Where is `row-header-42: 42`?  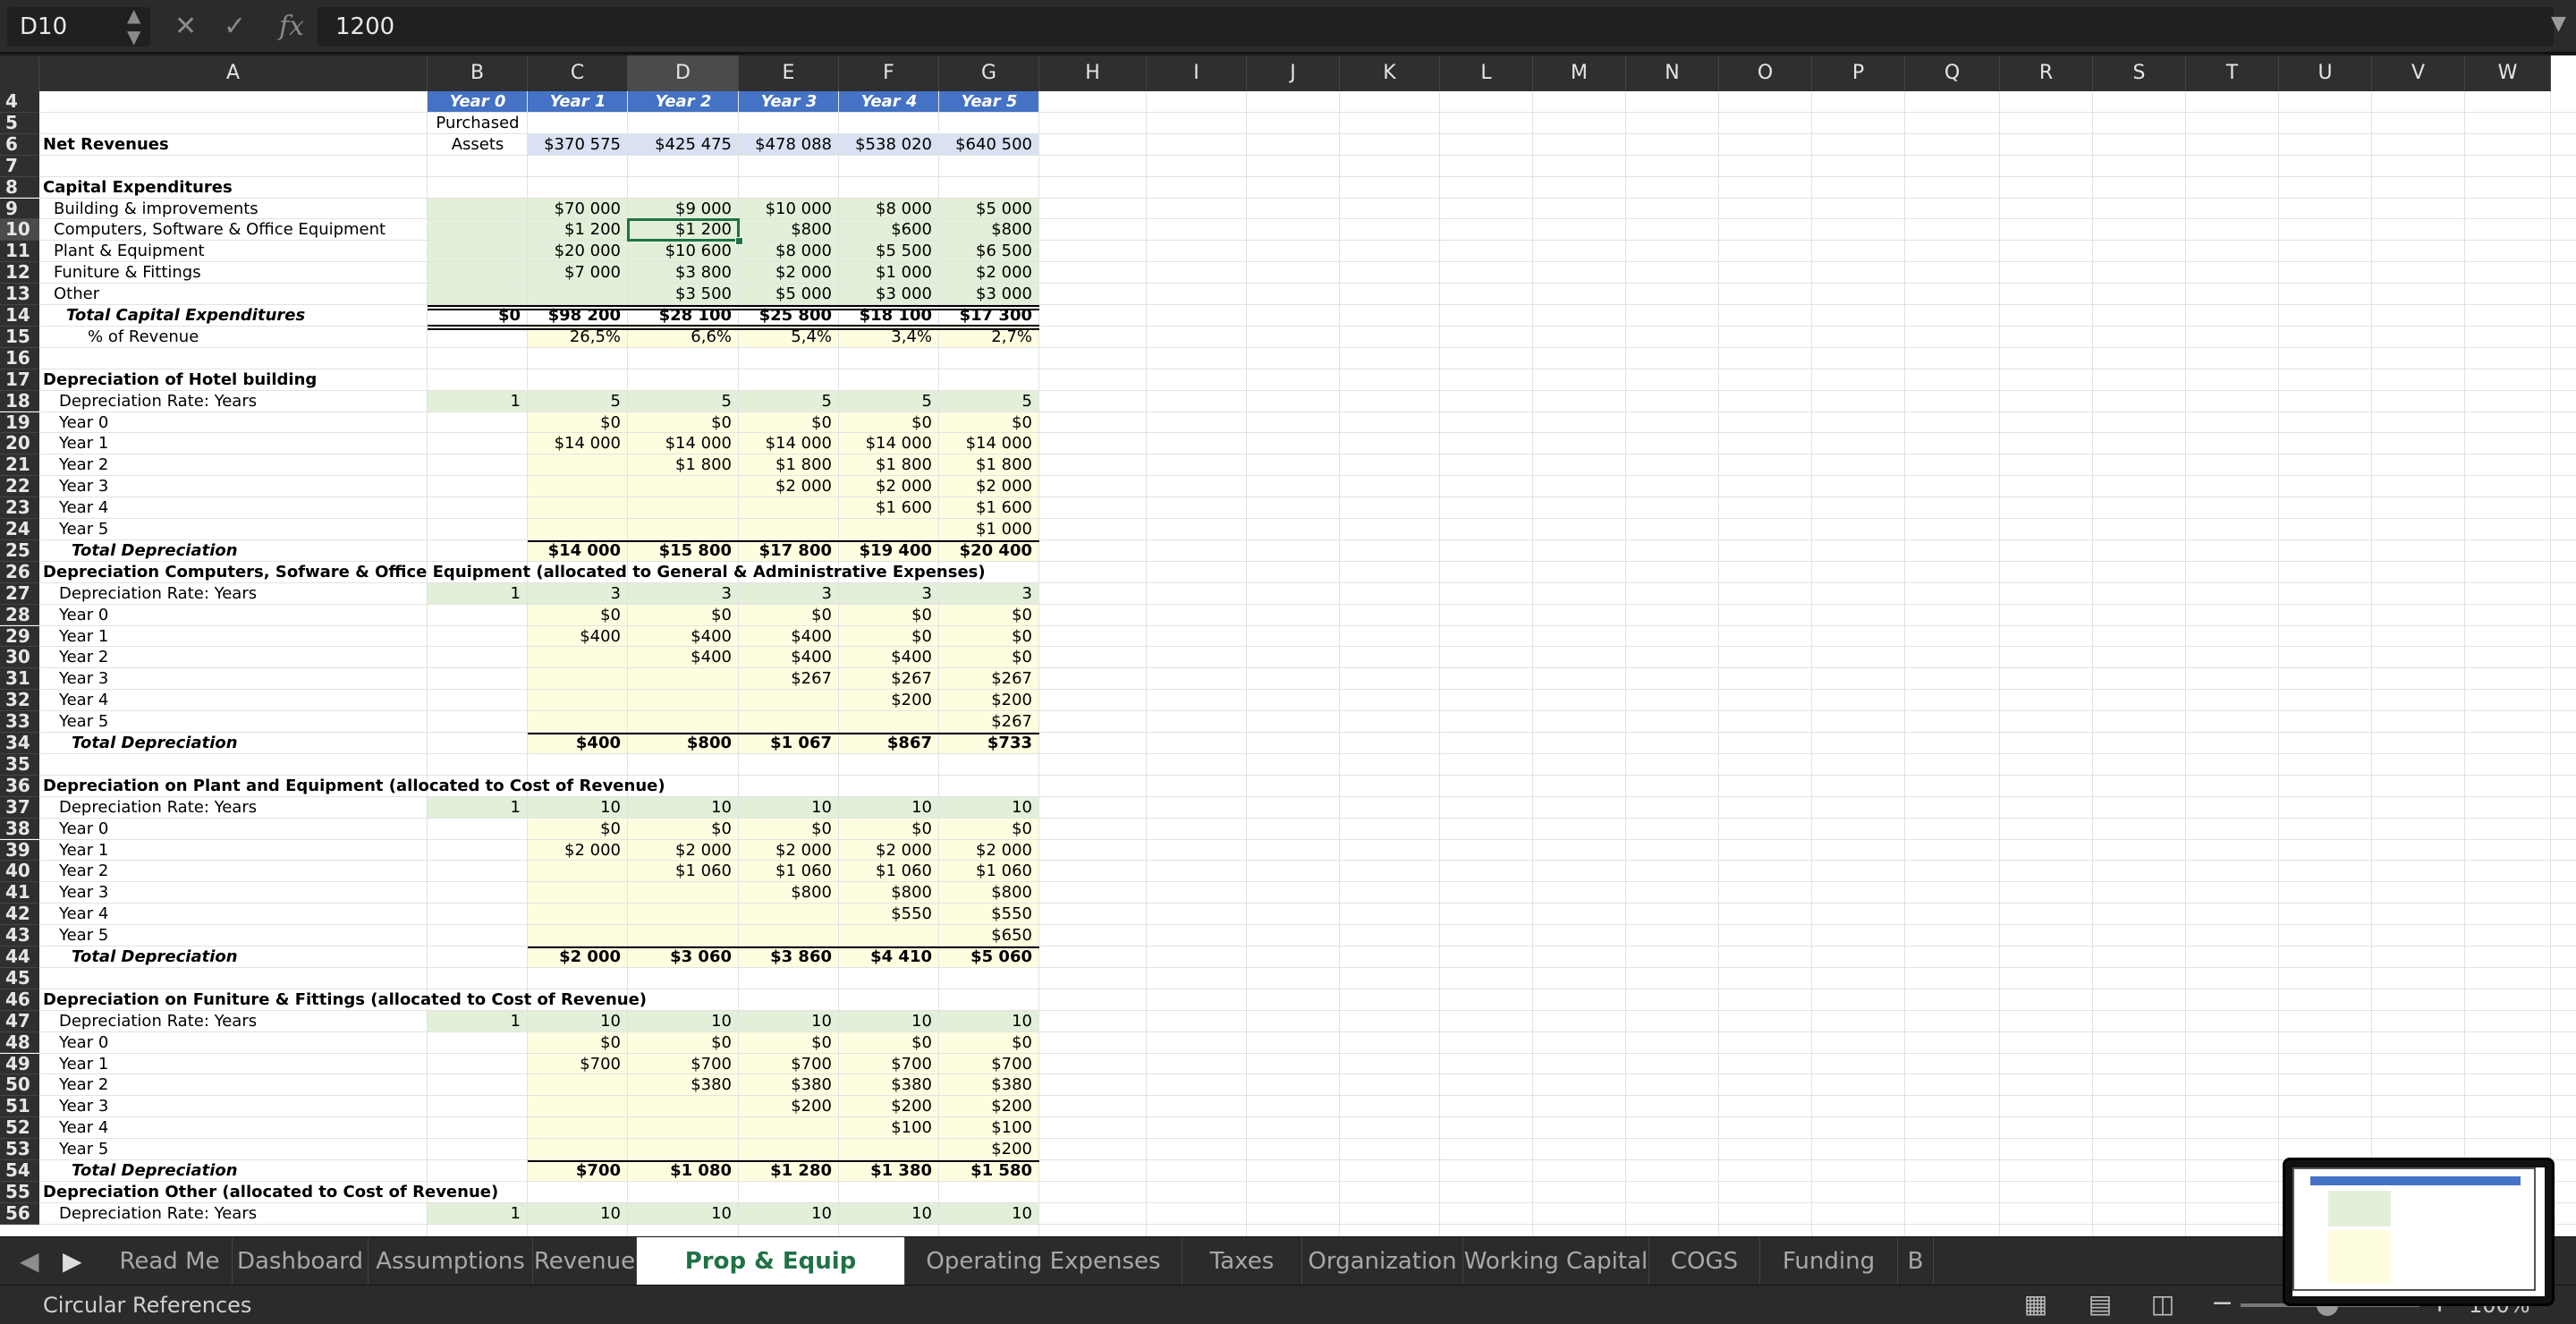
row-header-42: 42 is located at coordinates (19, 914).